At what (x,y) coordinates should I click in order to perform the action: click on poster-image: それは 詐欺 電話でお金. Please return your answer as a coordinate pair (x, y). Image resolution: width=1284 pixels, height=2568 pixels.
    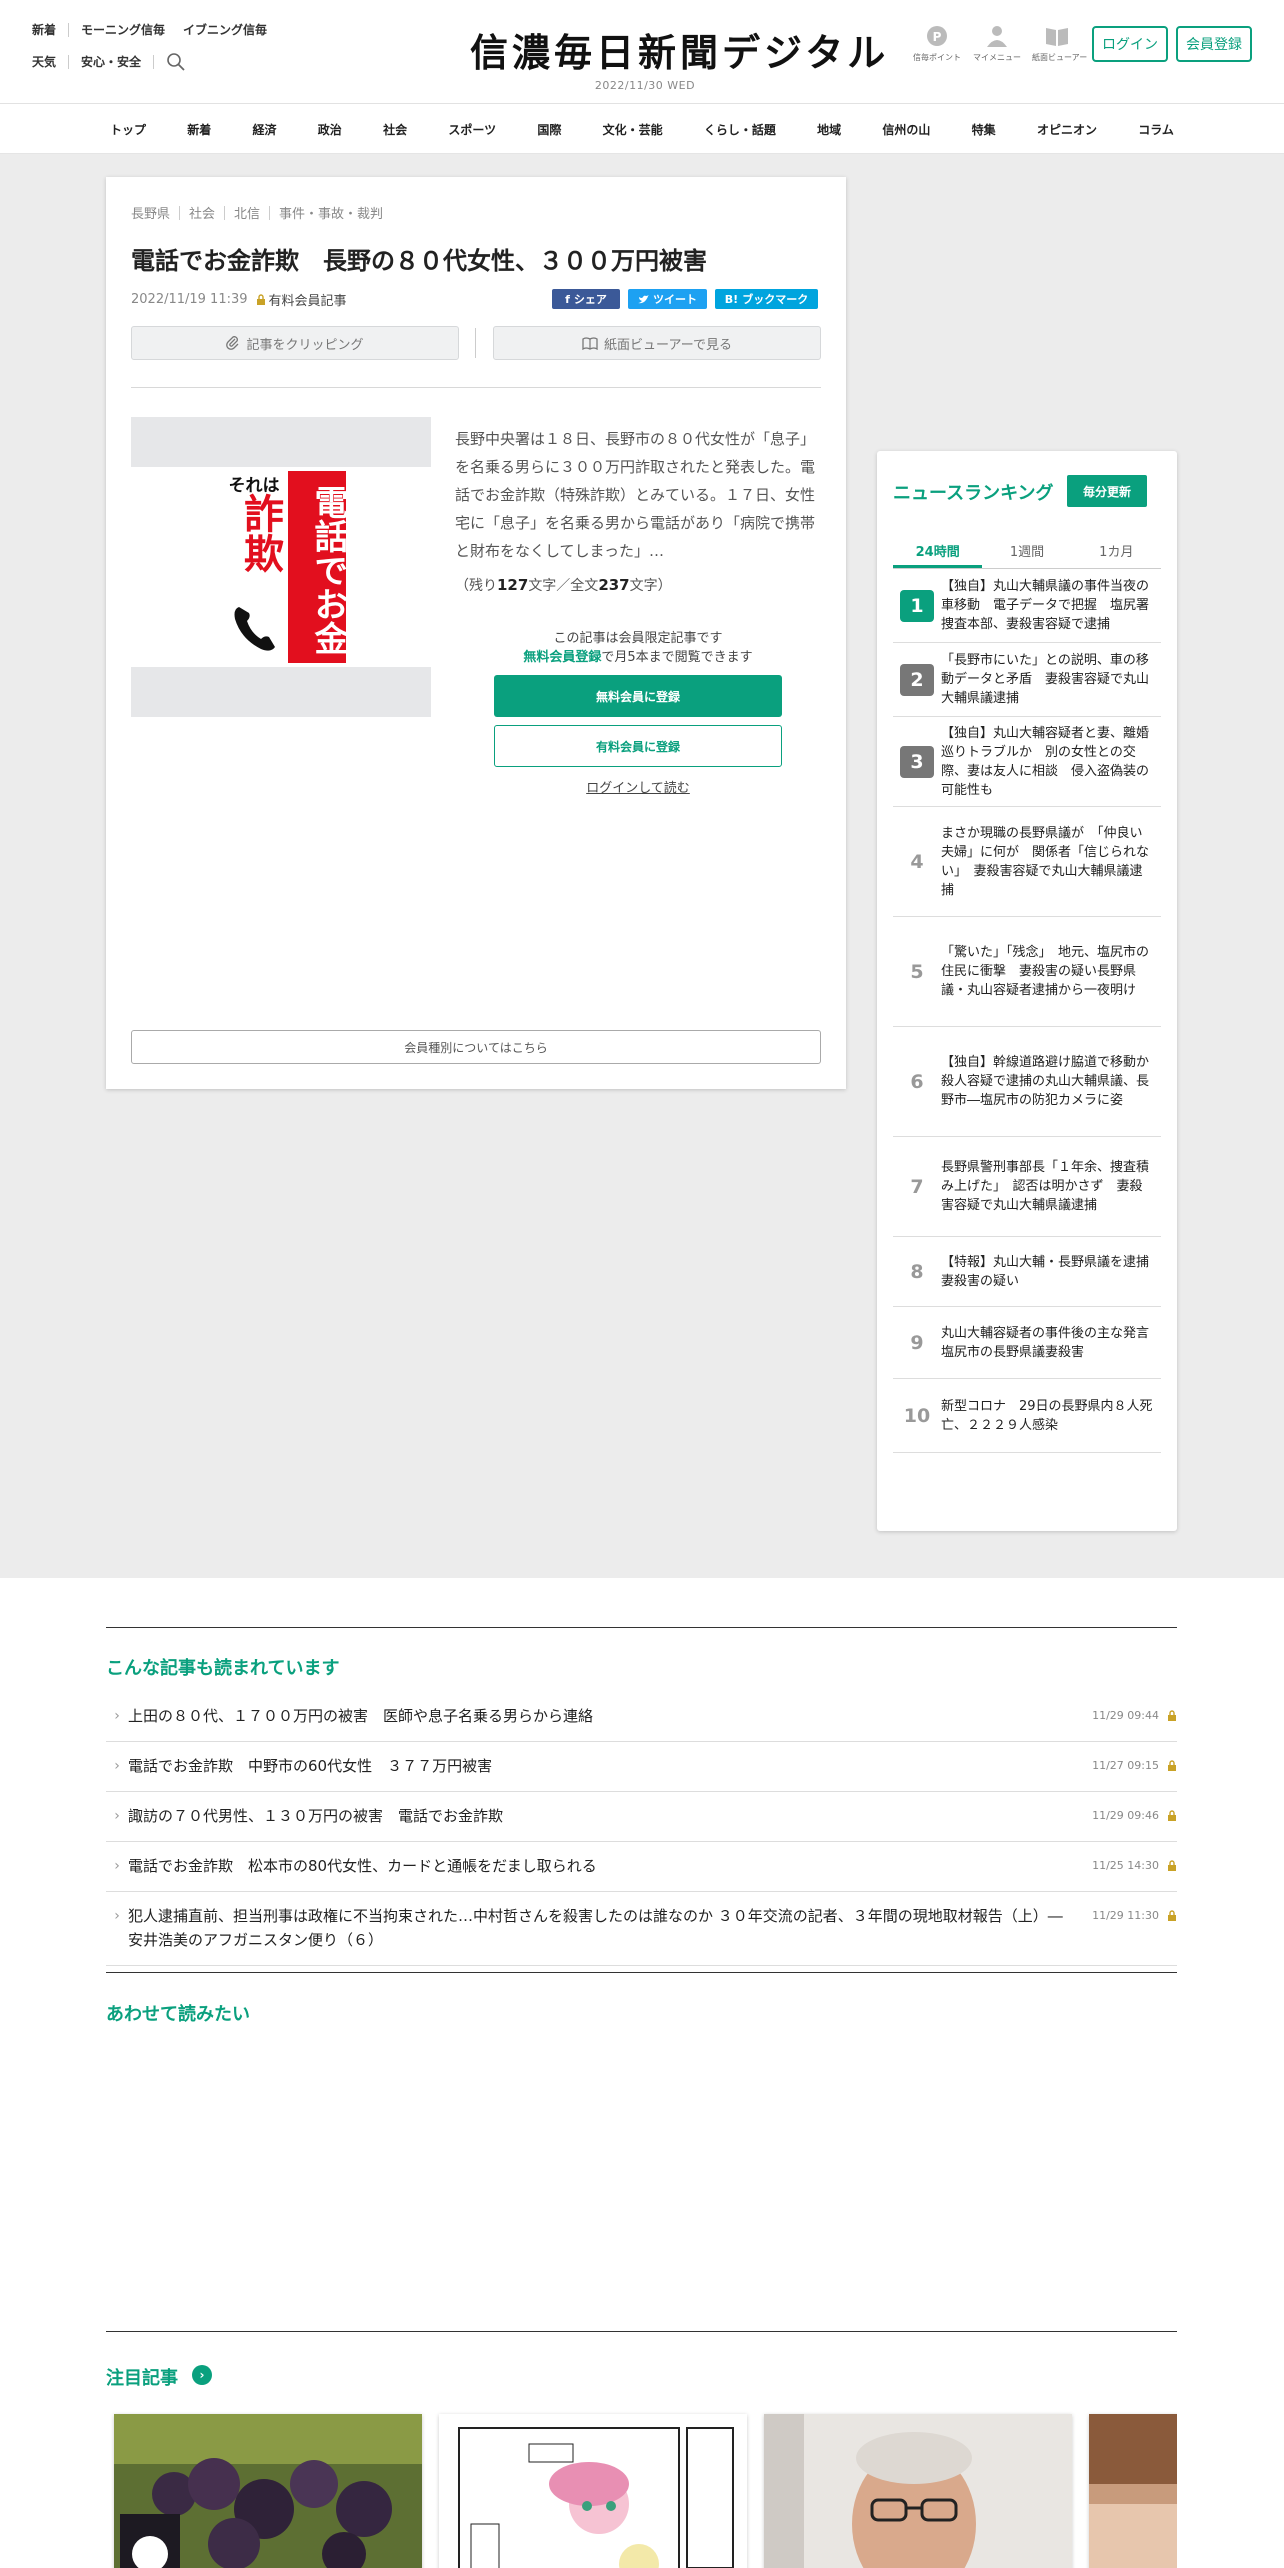
    Looking at the image, I should click on (281, 567).